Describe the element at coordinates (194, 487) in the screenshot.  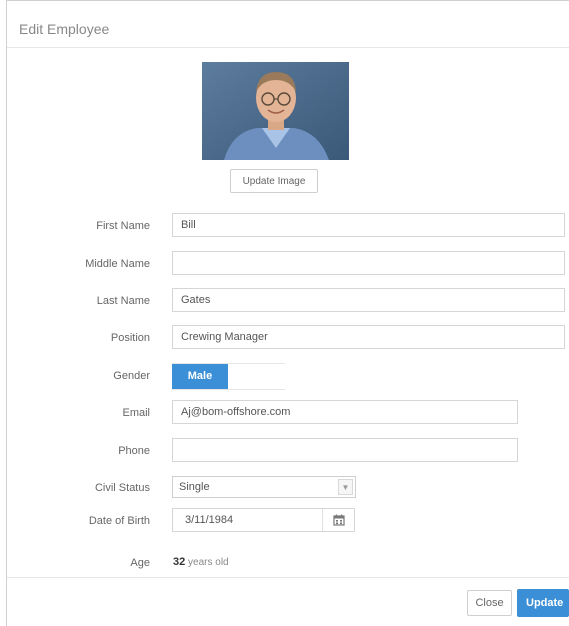
I see `civil-status-value: Single` at that location.